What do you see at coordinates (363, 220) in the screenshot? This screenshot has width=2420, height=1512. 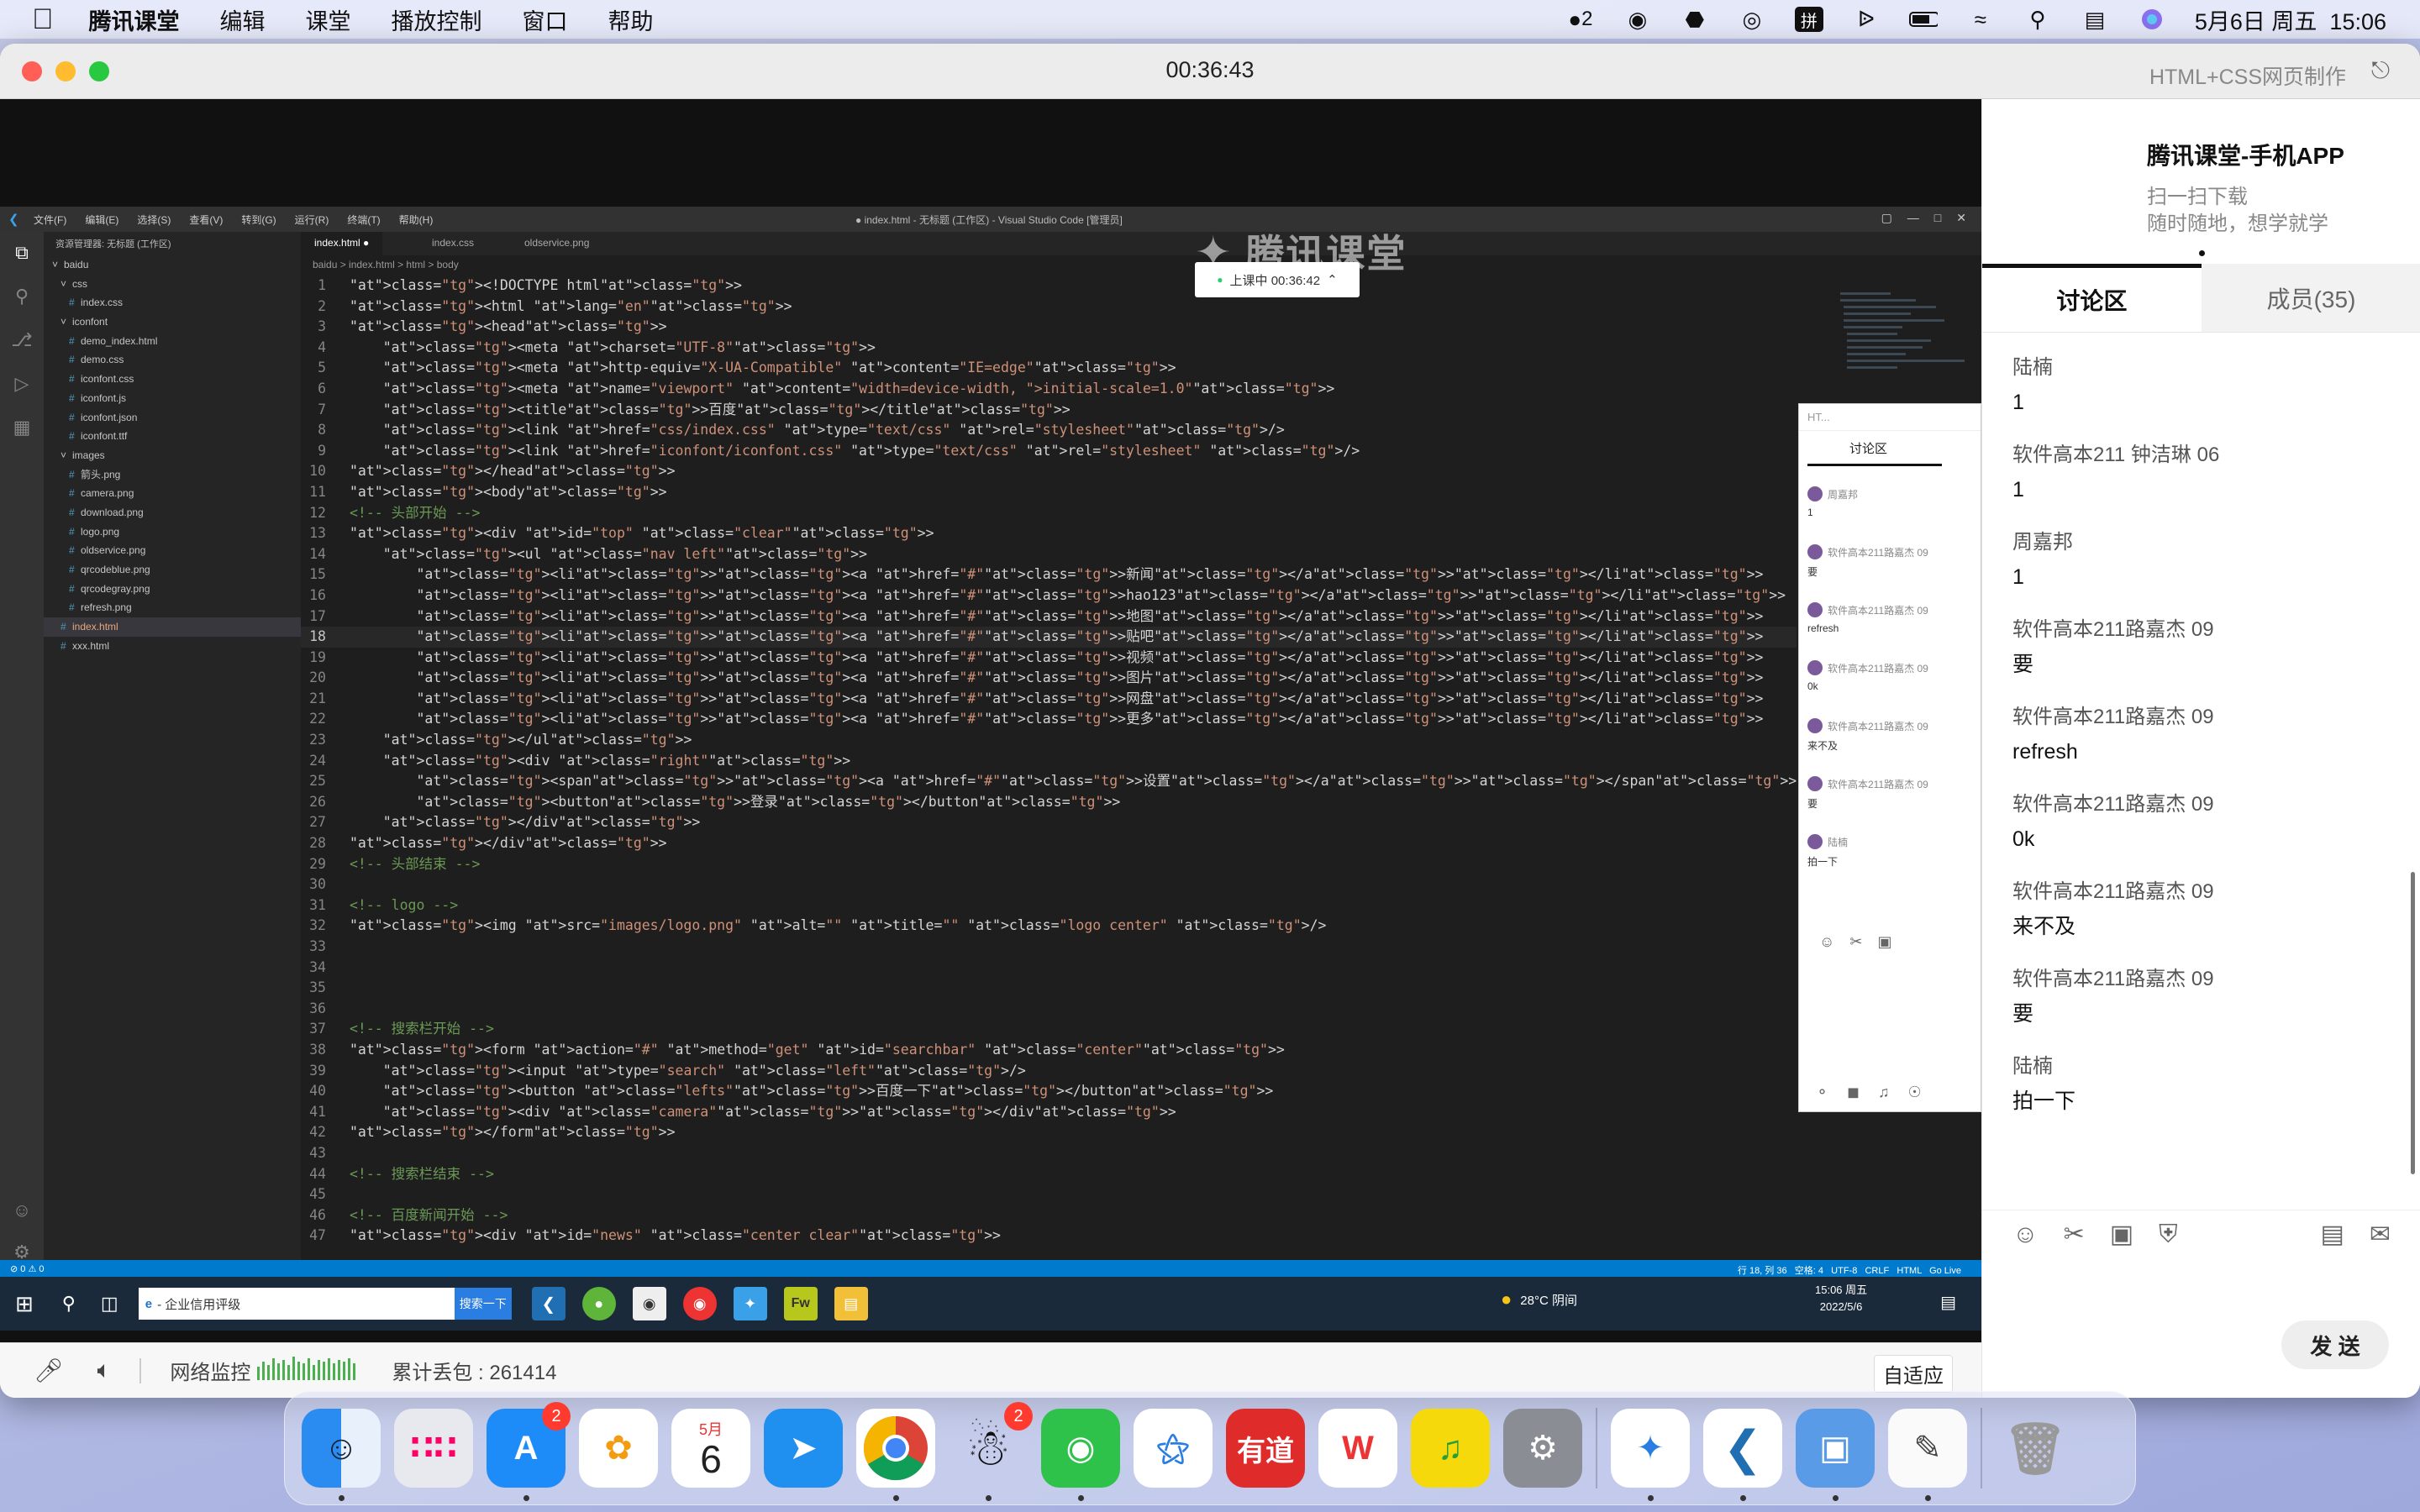 I see `vscode-menu-terminal: 终端(T)` at bounding box center [363, 220].